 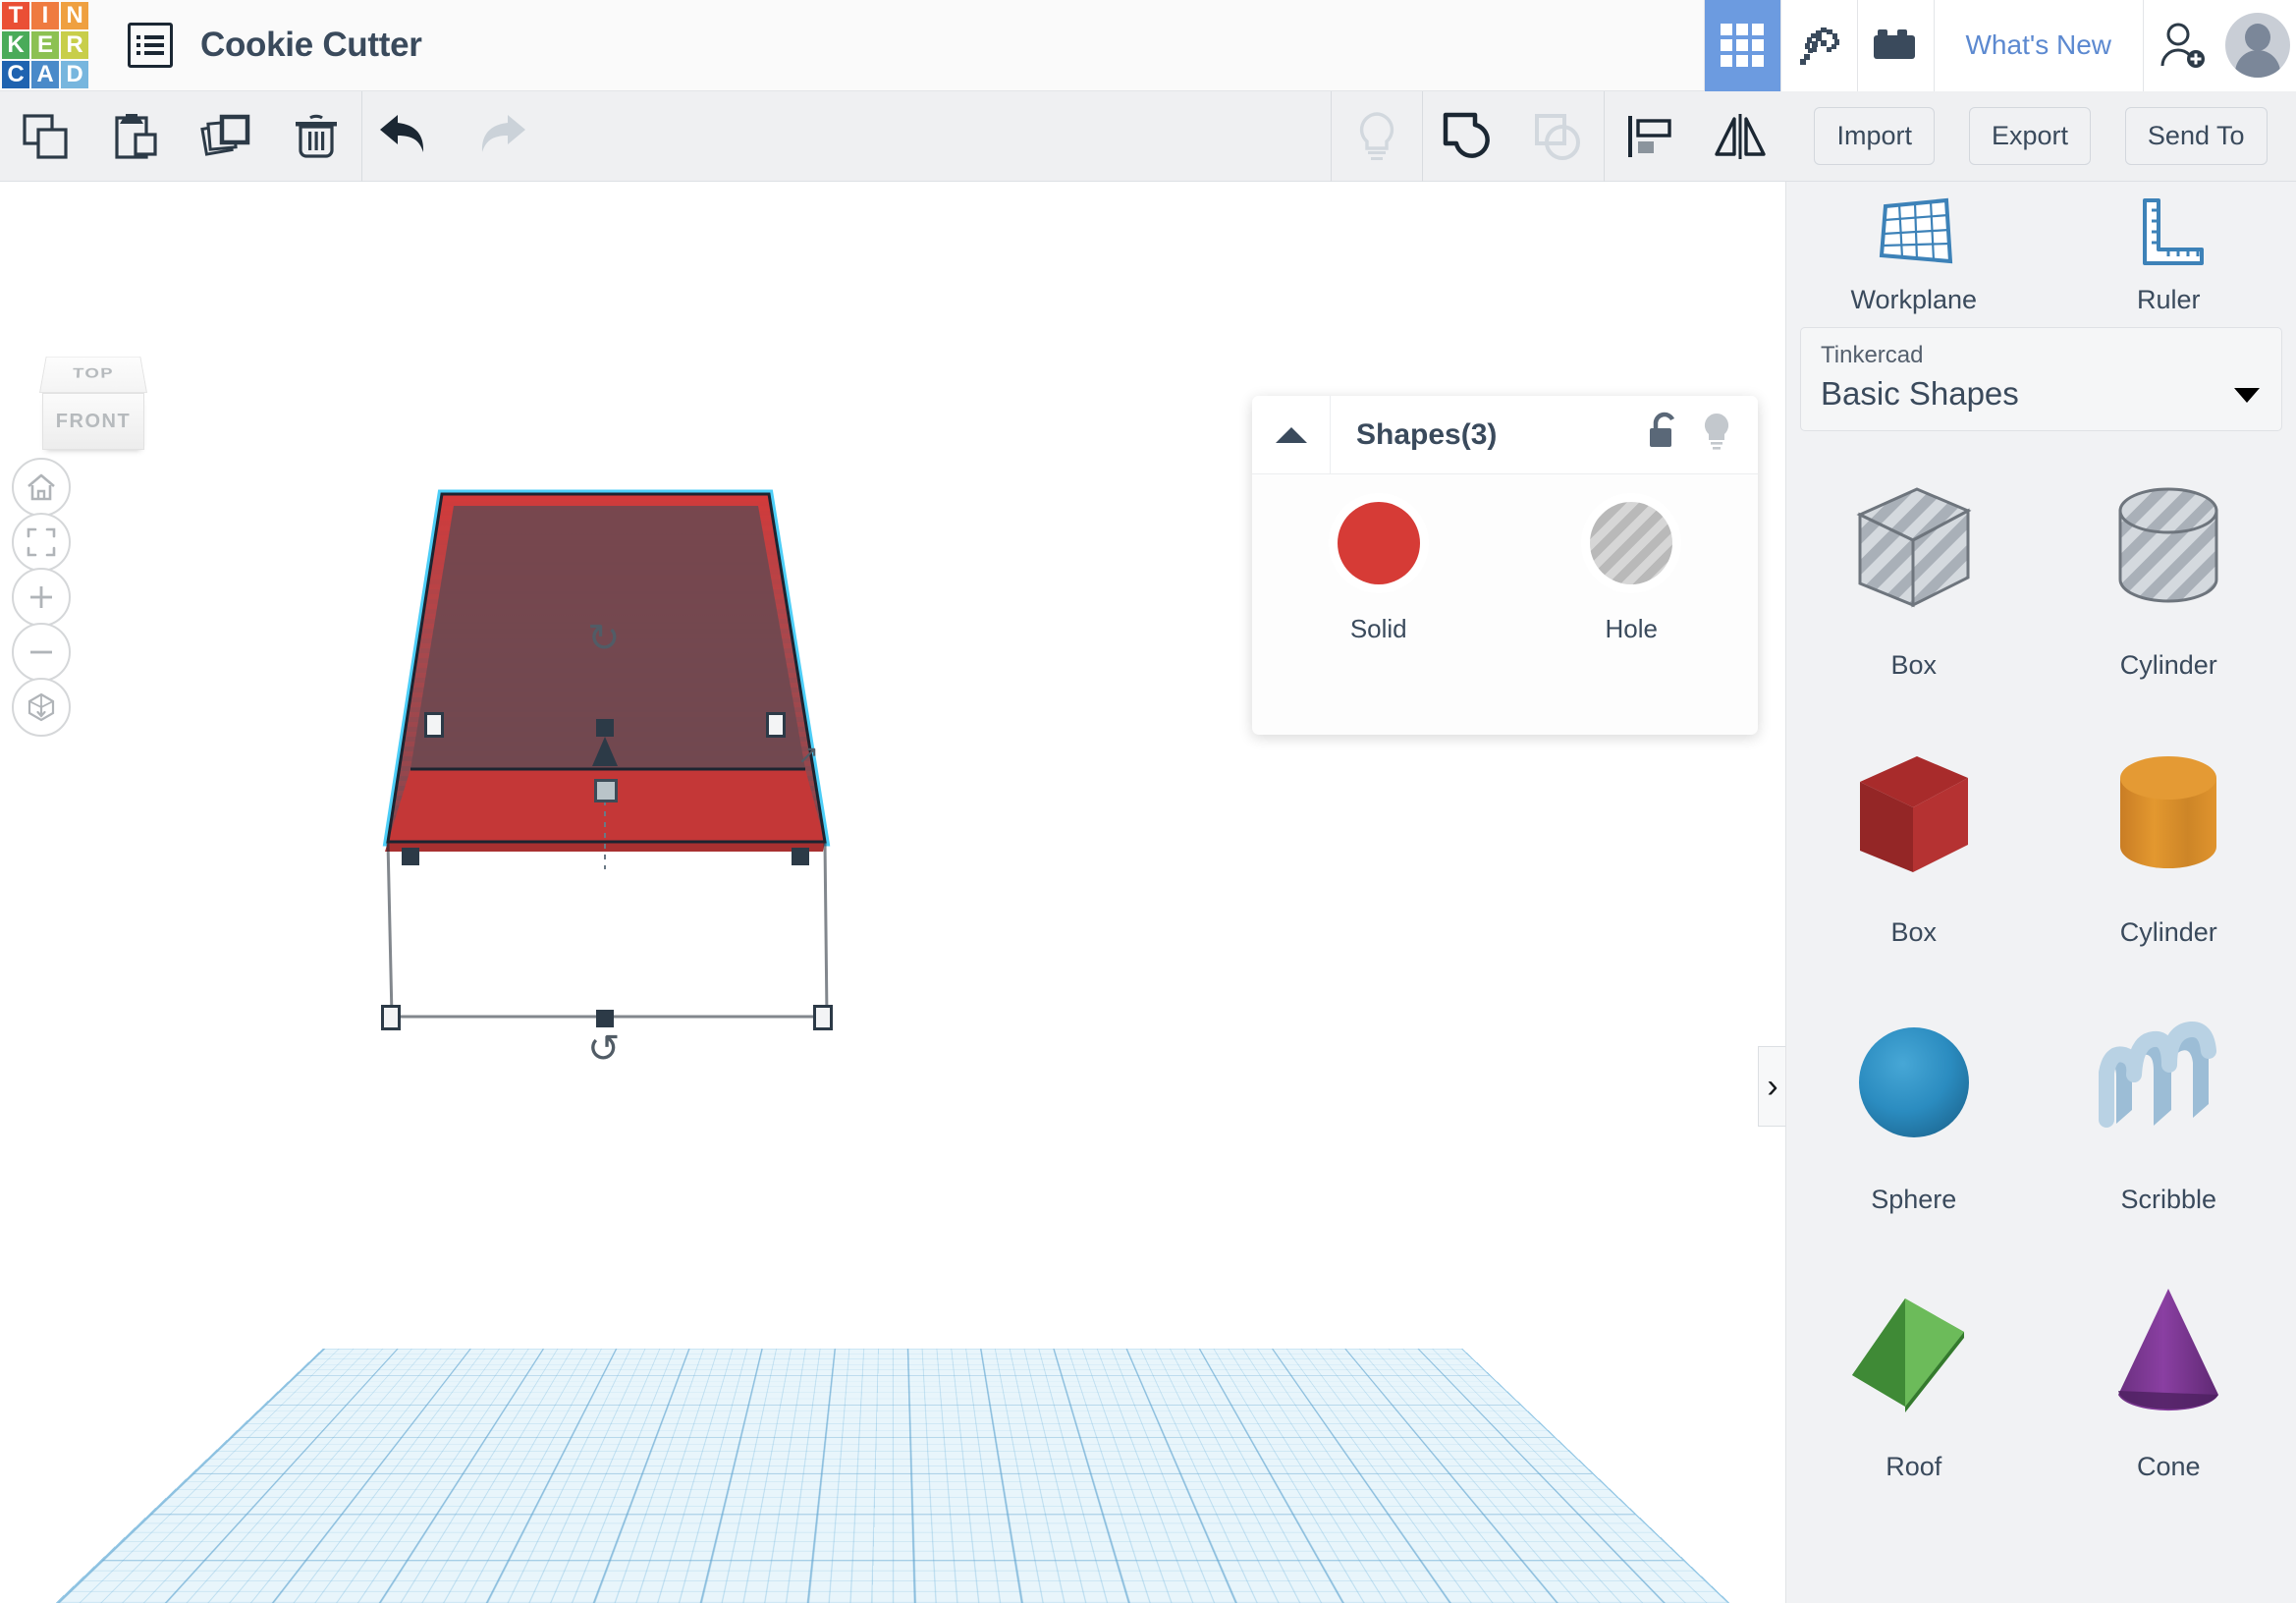 What do you see at coordinates (1740, 136) in the screenshot?
I see `mirror-icon` at bounding box center [1740, 136].